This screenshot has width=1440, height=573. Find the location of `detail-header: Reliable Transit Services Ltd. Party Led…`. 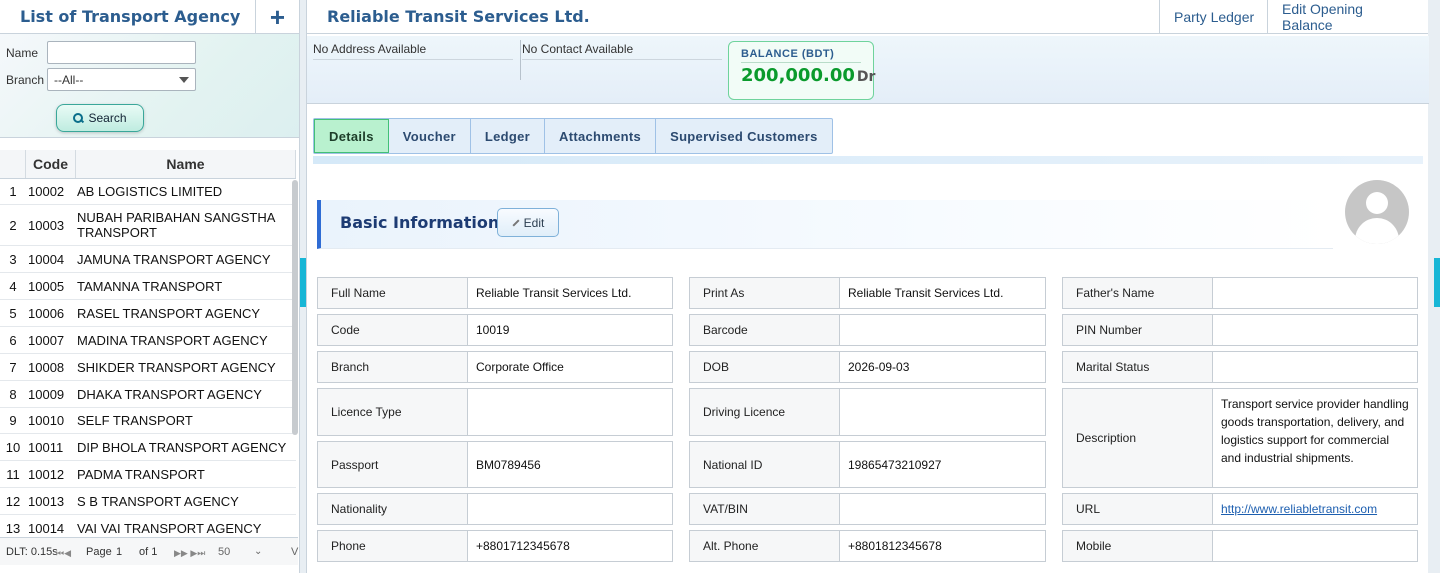

detail-header: Reliable Transit Services Ltd. Party Led… is located at coordinates (867, 17).